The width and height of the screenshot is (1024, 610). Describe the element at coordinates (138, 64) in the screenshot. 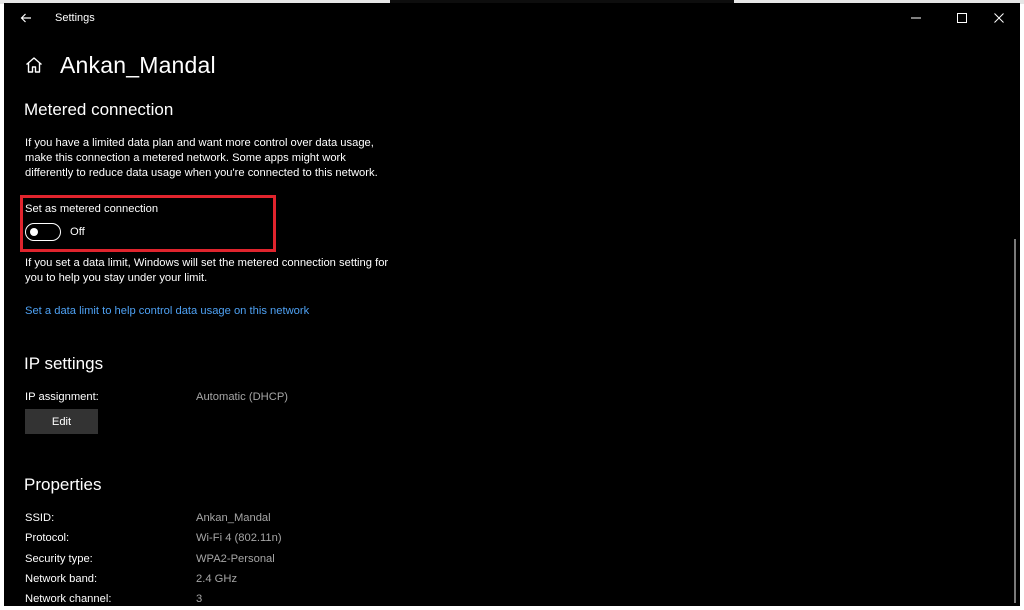

I see `page-title: Ankan_Mandal` at that location.